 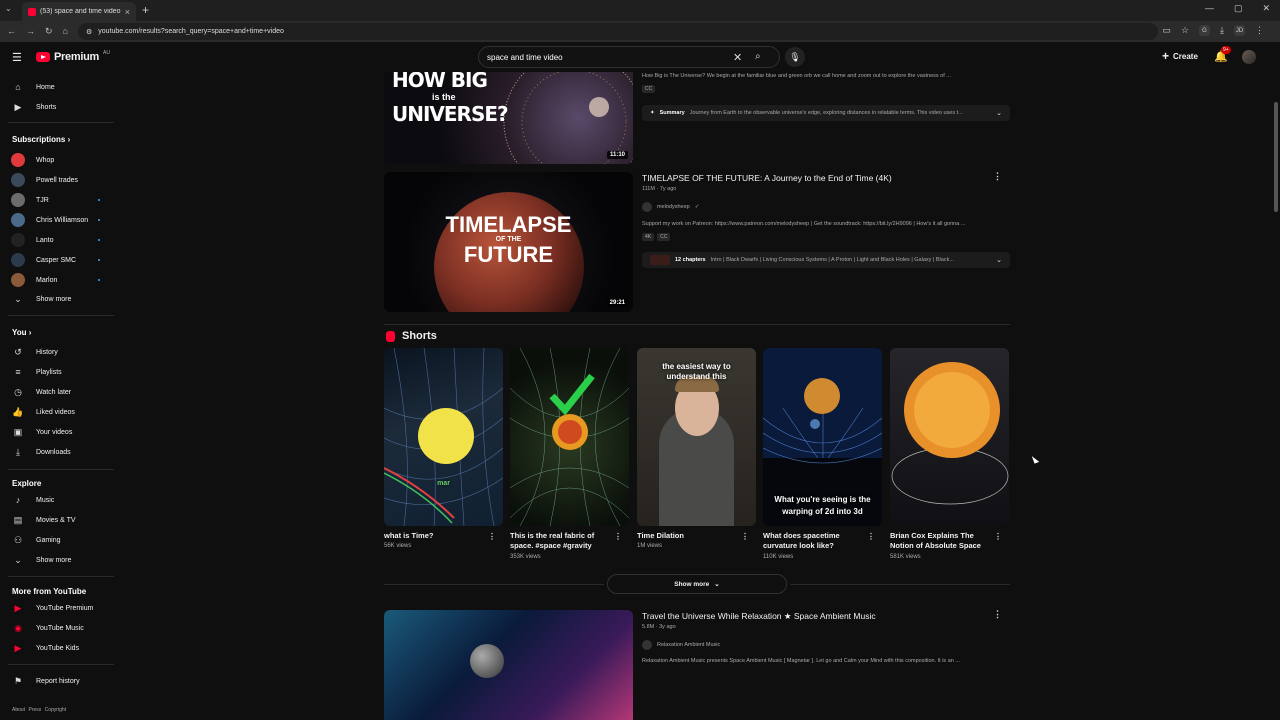 I want to click on fabric-artwork, so click(x=569, y=437).